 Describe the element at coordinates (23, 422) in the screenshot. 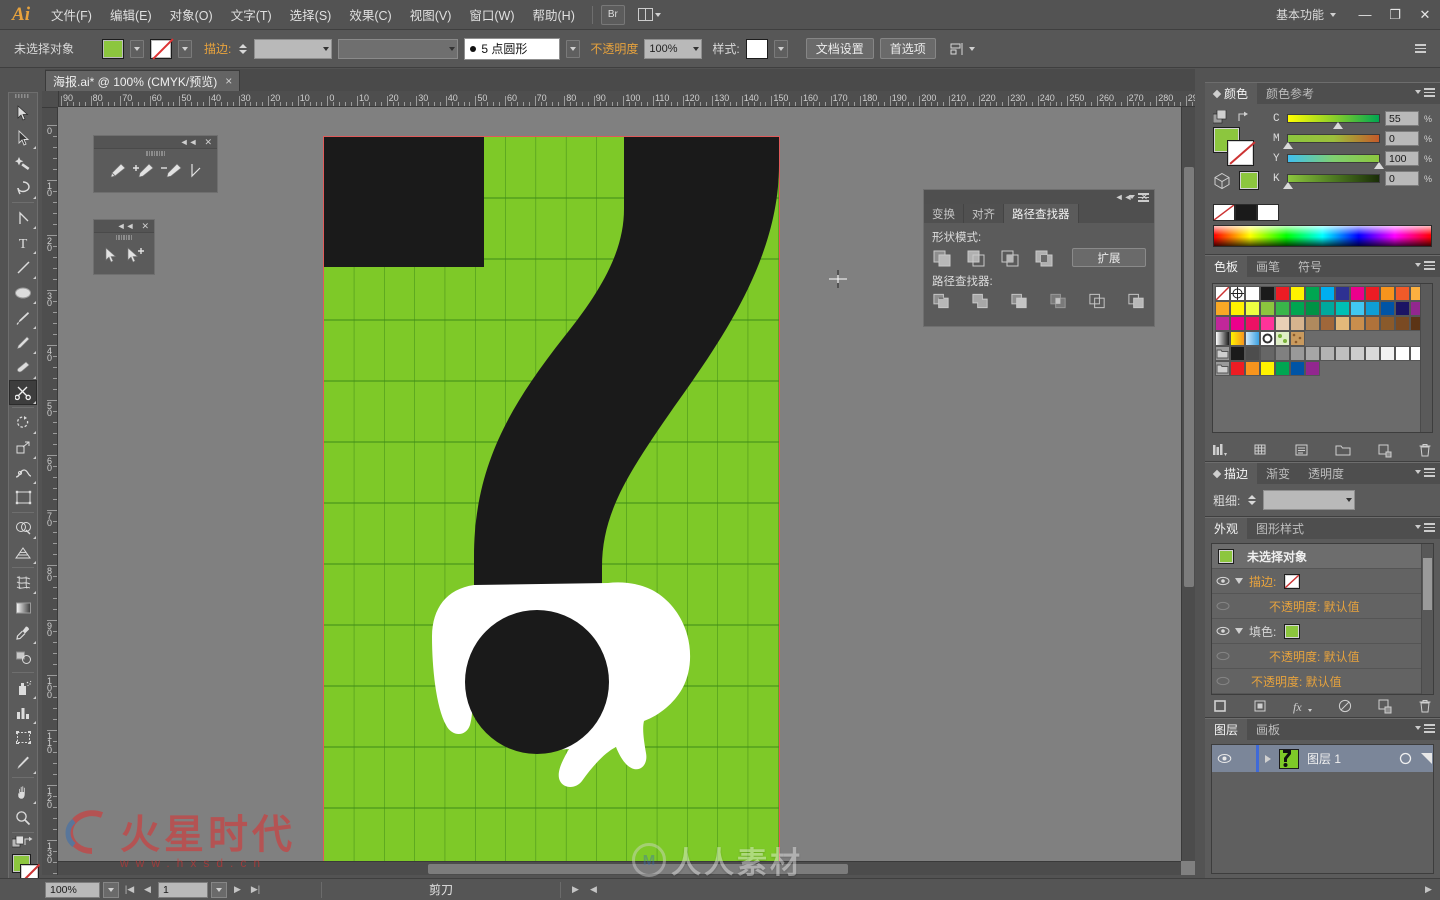

I see `rotate-tool` at that location.